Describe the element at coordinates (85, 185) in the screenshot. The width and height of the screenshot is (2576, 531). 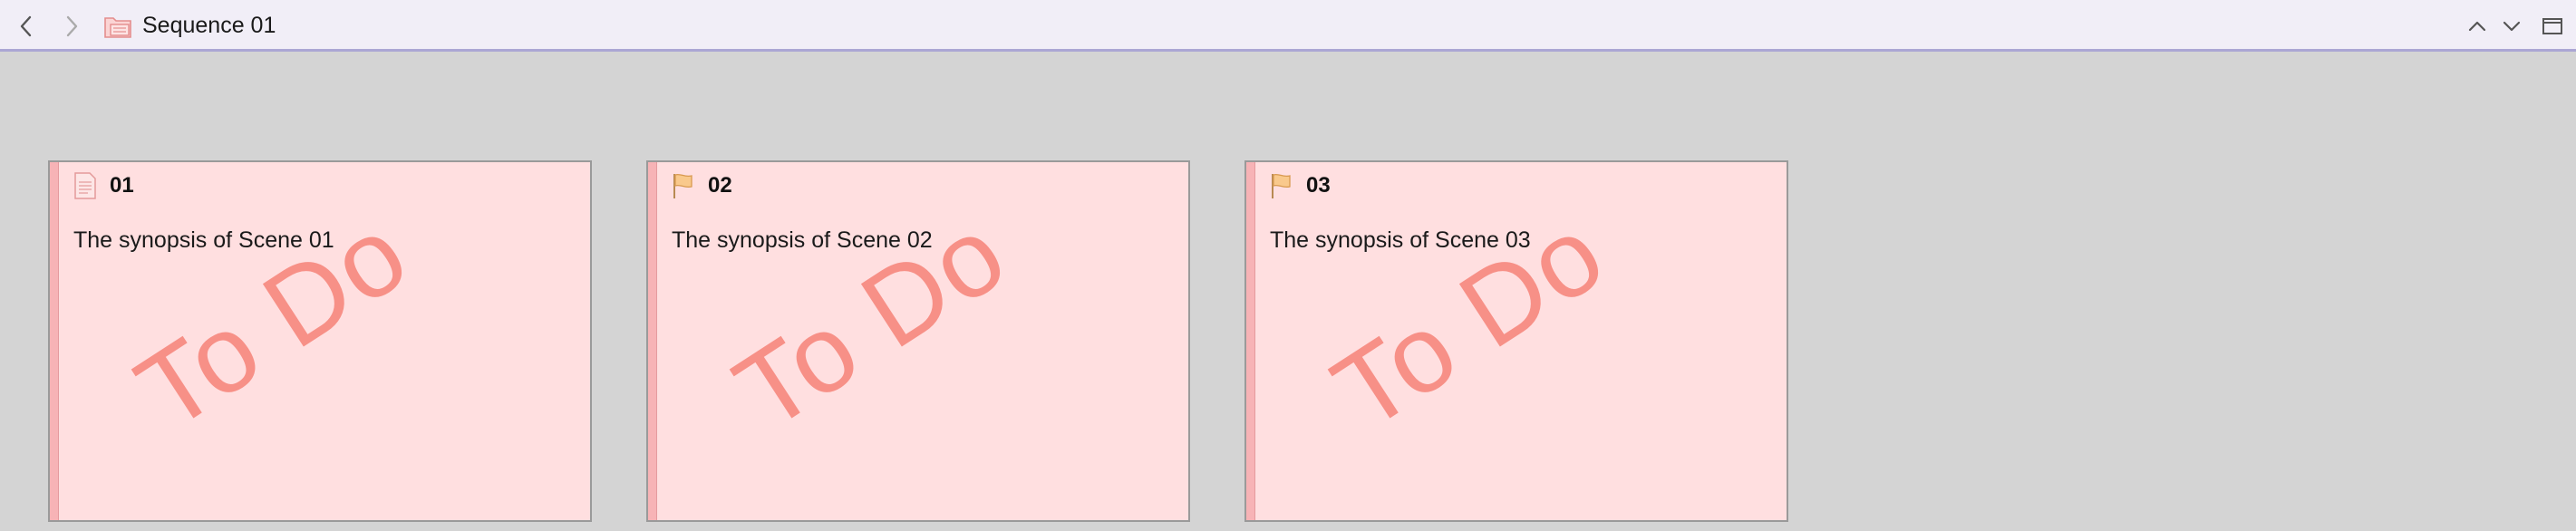
I see `document-icon` at that location.